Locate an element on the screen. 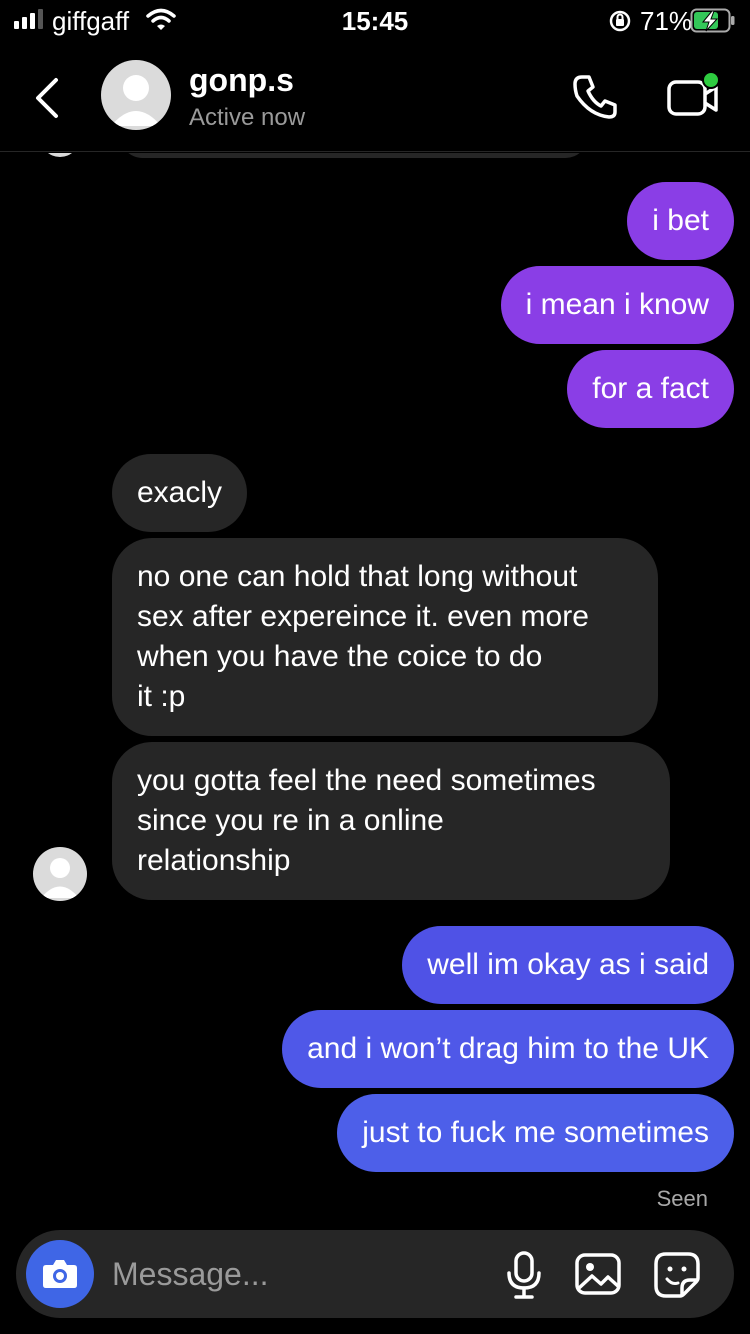  status-time: 15:45 is located at coordinates (375, 21).